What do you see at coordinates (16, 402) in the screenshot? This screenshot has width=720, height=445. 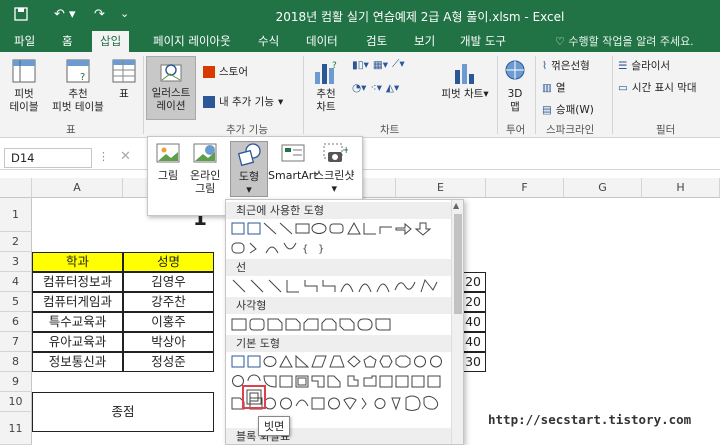 I see `row-header: 10` at bounding box center [16, 402].